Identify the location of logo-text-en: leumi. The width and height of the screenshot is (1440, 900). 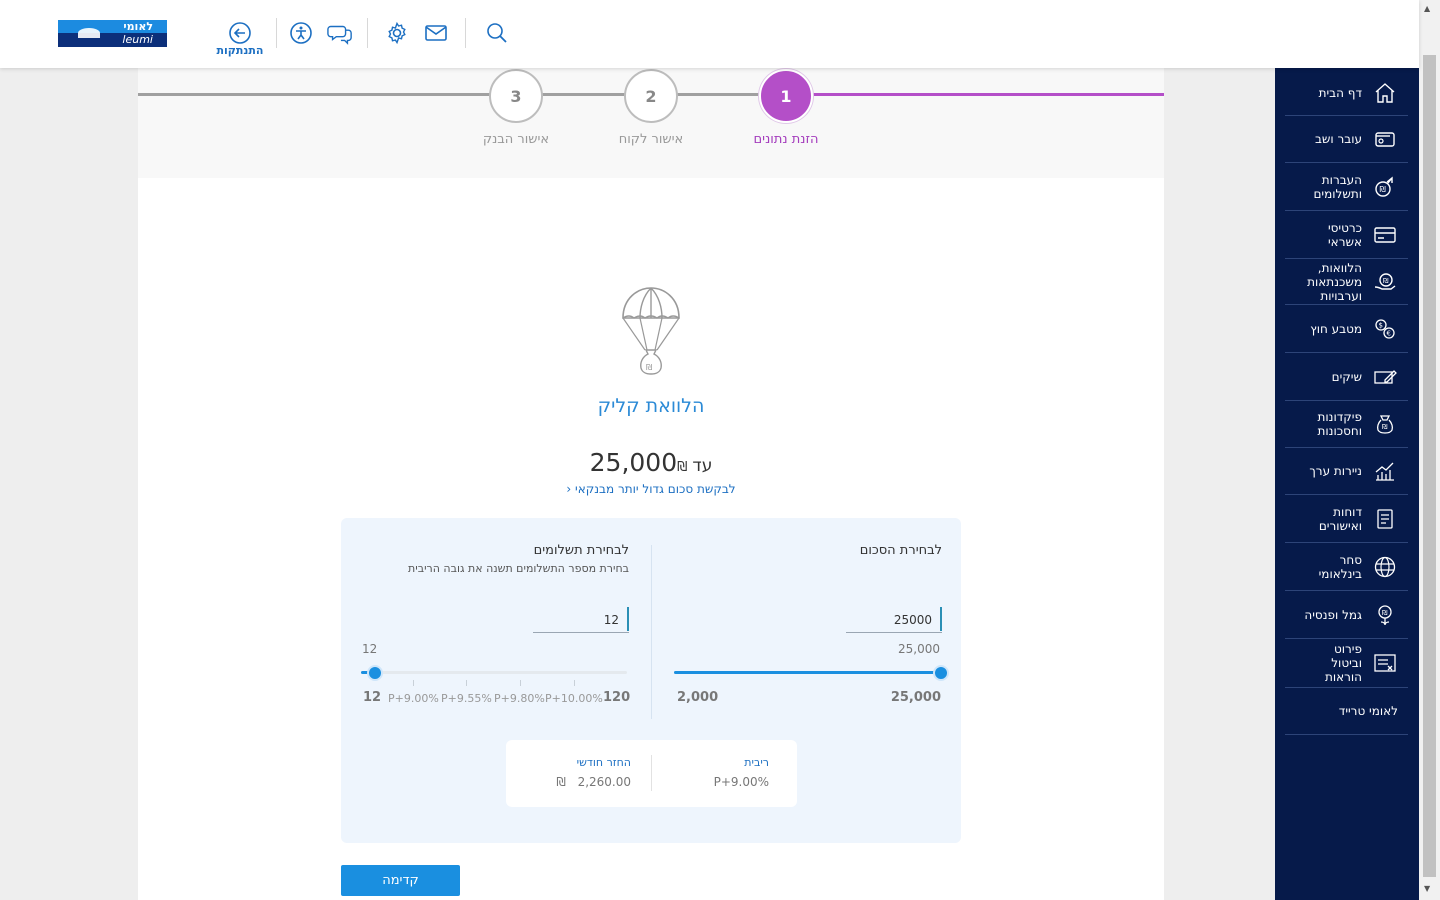
(137, 39).